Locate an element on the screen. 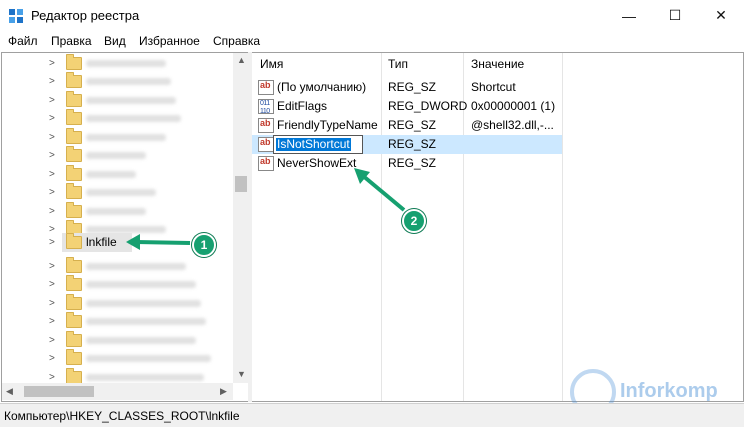 Image resolution: width=744 pixels, height=427 pixels. arrow-1-shaft is located at coordinates (163, 242).